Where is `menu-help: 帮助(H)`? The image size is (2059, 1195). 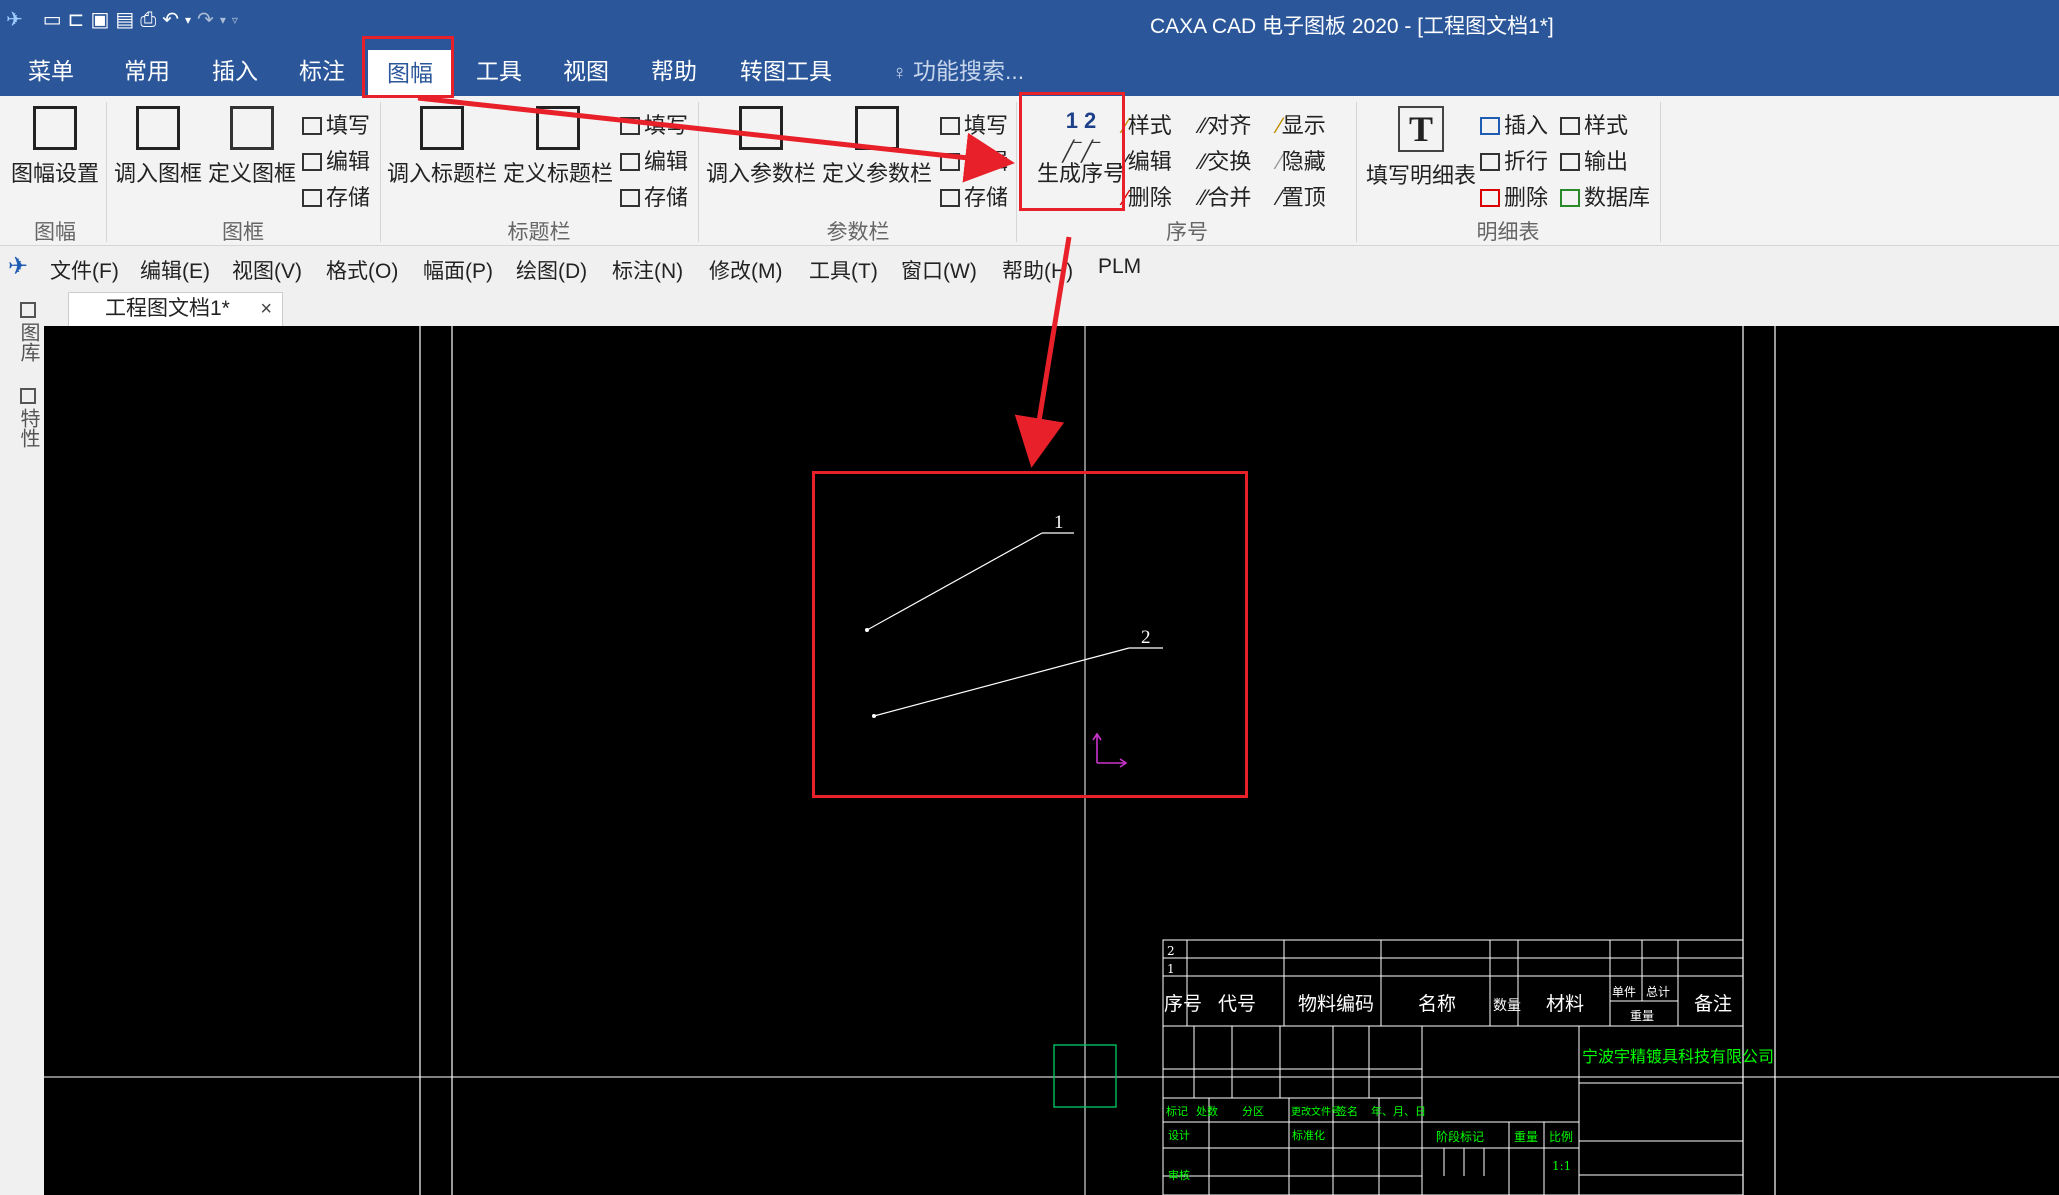 menu-help: 帮助(H) is located at coordinates (1037, 270).